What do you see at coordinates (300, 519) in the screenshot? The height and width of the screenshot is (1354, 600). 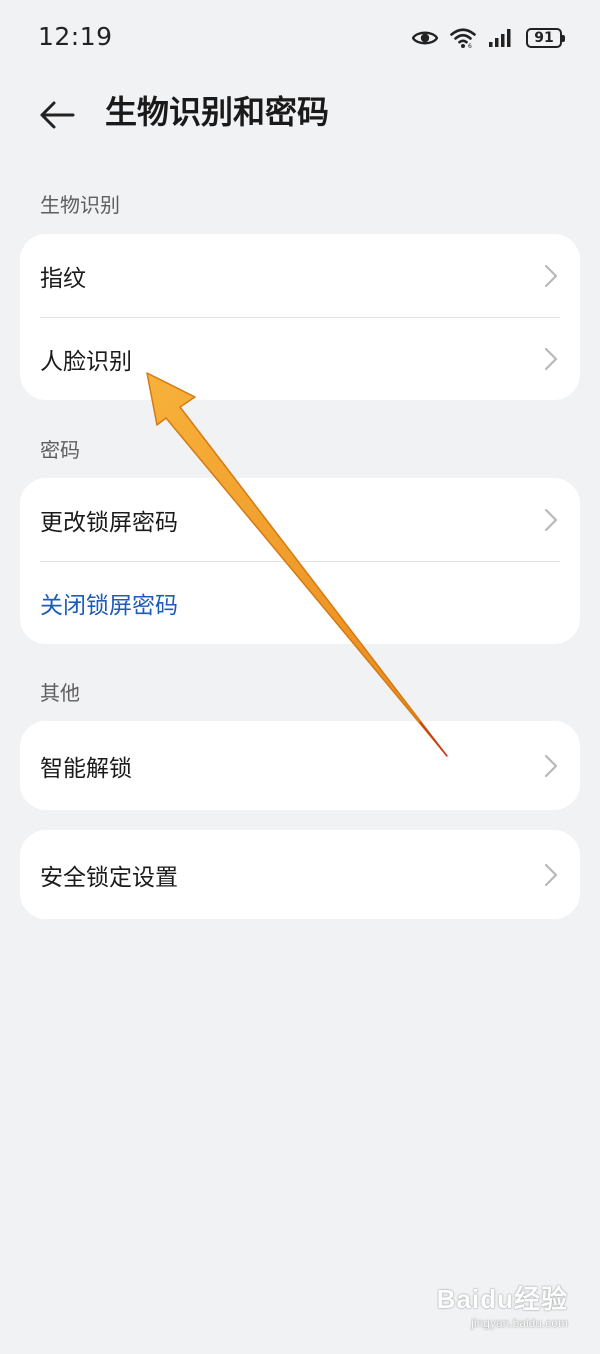 I see `list-item-change-lock-password: 更改锁屏密码` at bounding box center [300, 519].